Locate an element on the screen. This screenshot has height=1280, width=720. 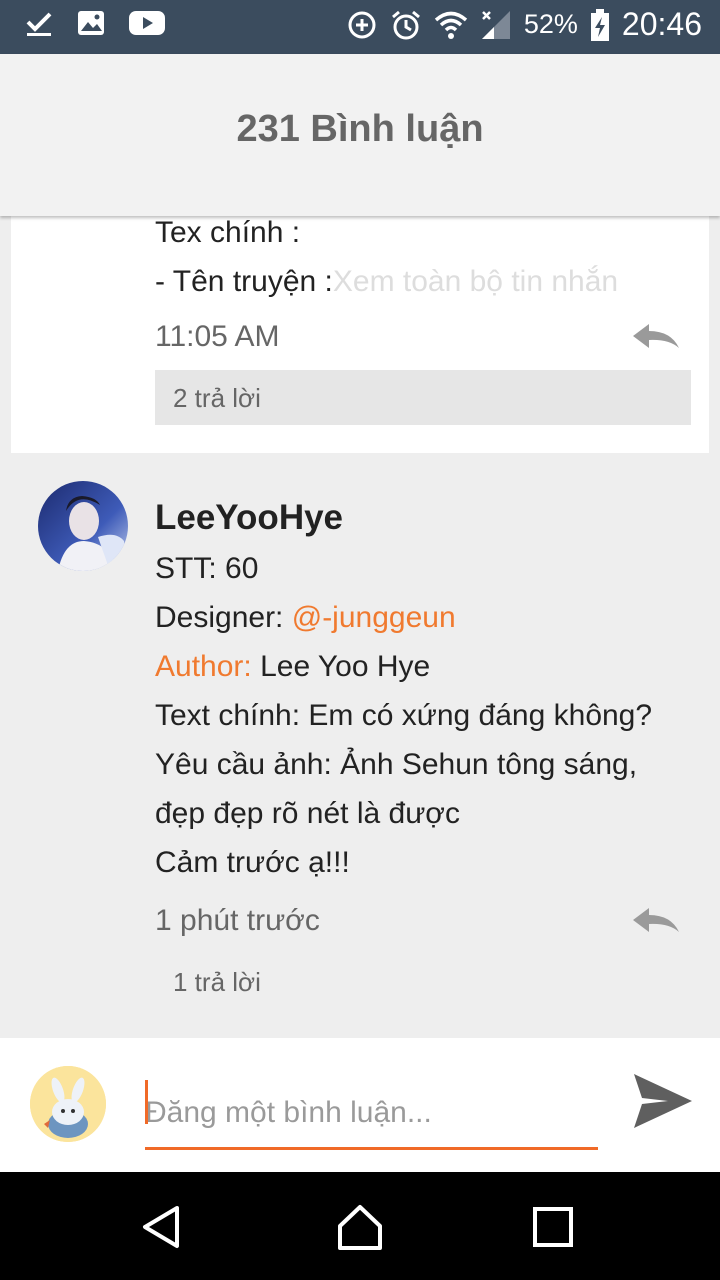
my-avatar is located at coordinates (68, 1104).